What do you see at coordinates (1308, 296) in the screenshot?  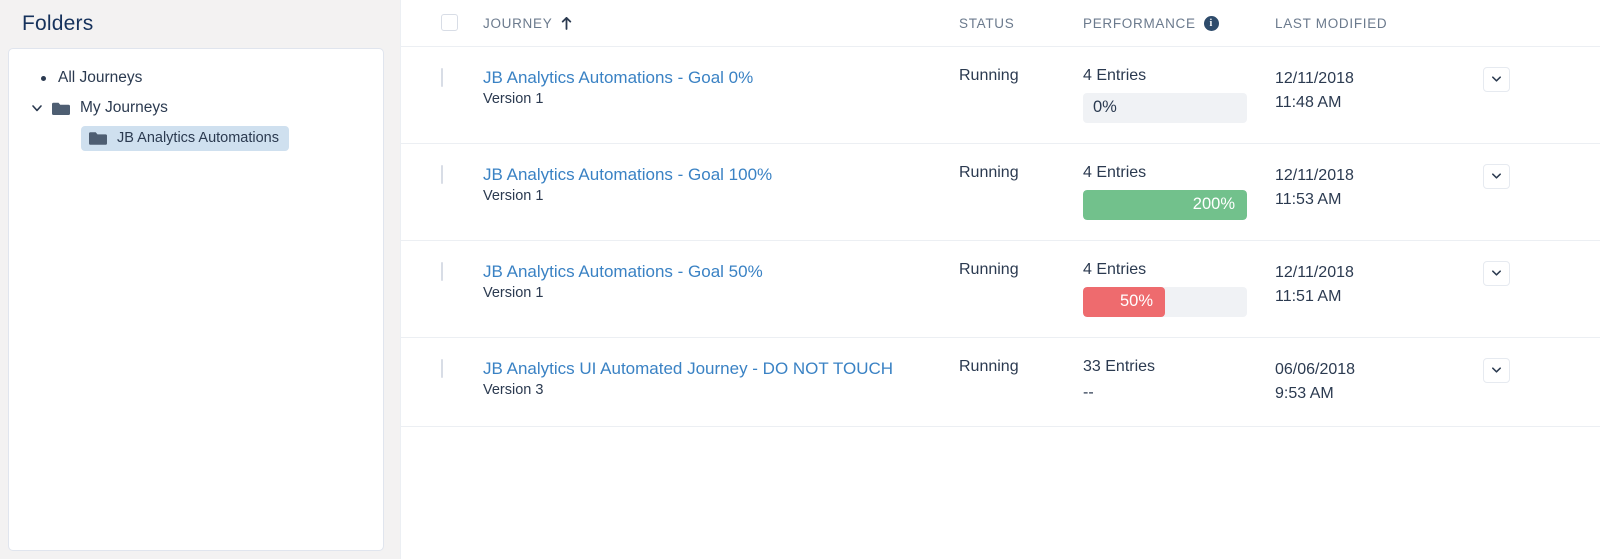 I see `last-modified-time: 11:51 AM` at bounding box center [1308, 296].